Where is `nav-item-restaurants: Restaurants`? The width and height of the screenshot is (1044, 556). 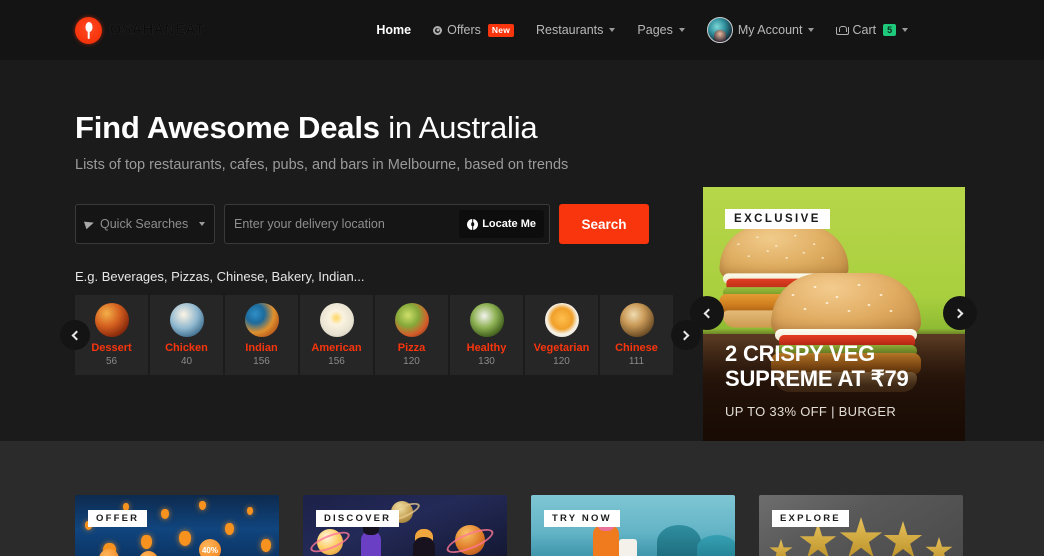
nav-item-restaurants: Restaurants is located at coordinates (576, 30).